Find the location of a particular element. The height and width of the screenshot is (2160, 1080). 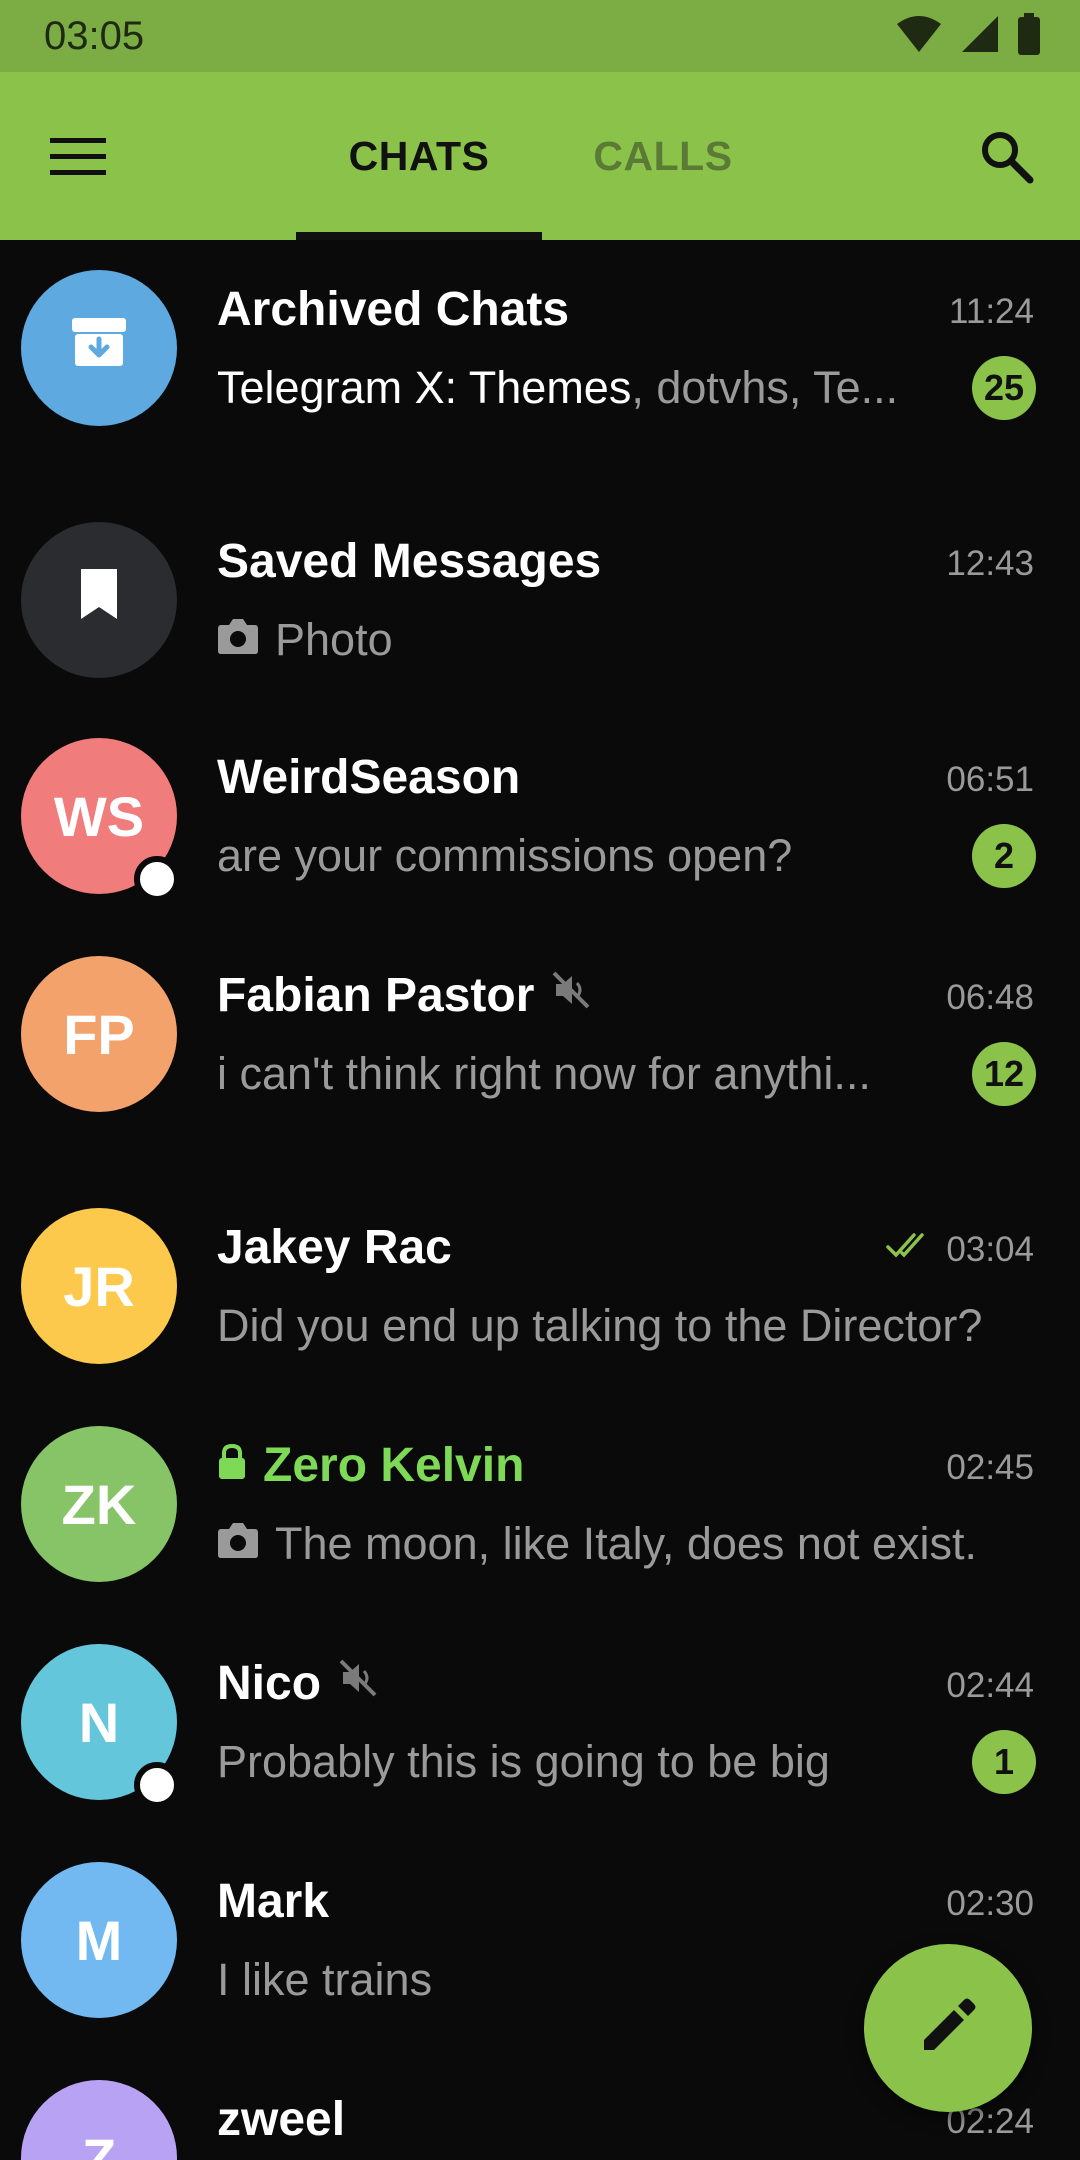

chat-name-text: Fabian Pastor is located at coordinates (376, 995).